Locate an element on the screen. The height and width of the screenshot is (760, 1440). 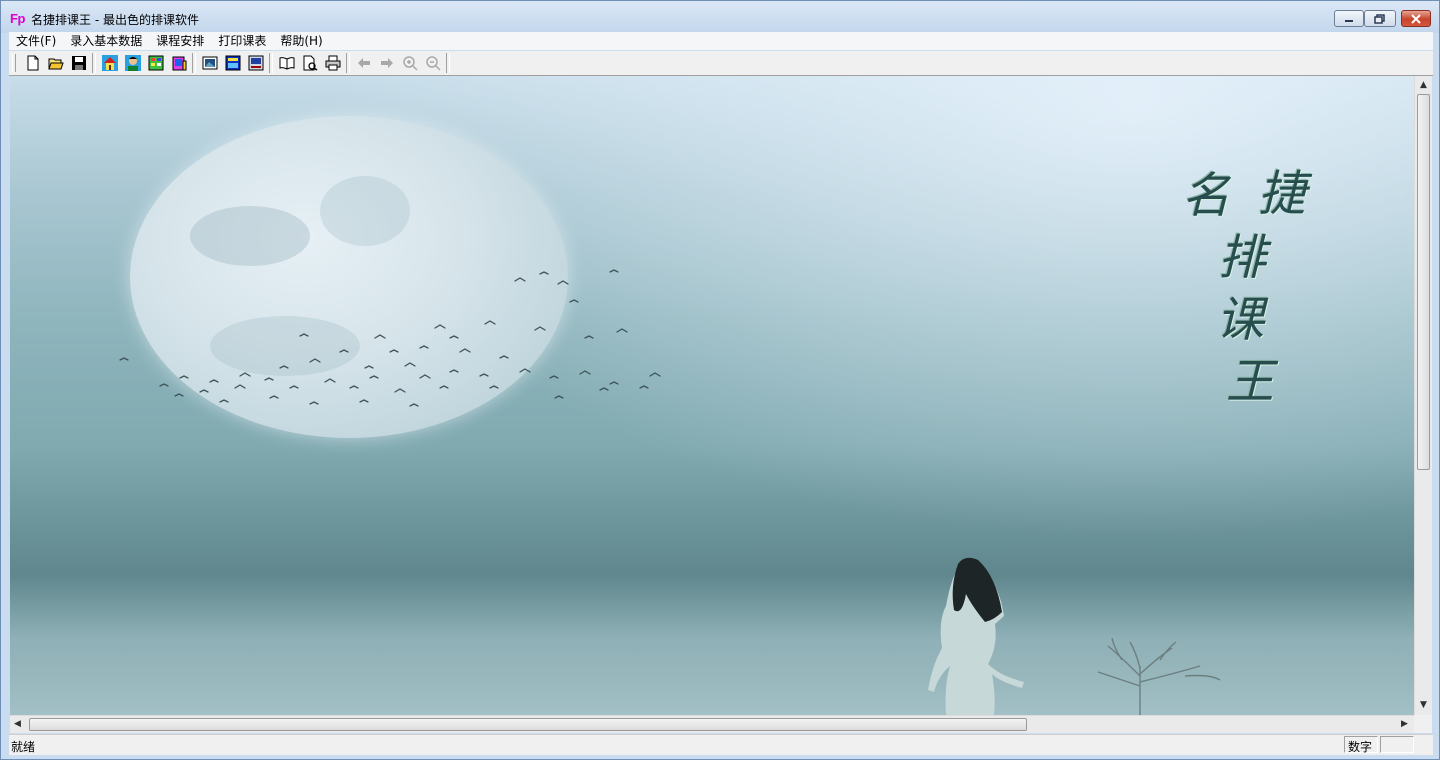
scroll-down-icon: ▼ is located at coordinates (1423, 705).